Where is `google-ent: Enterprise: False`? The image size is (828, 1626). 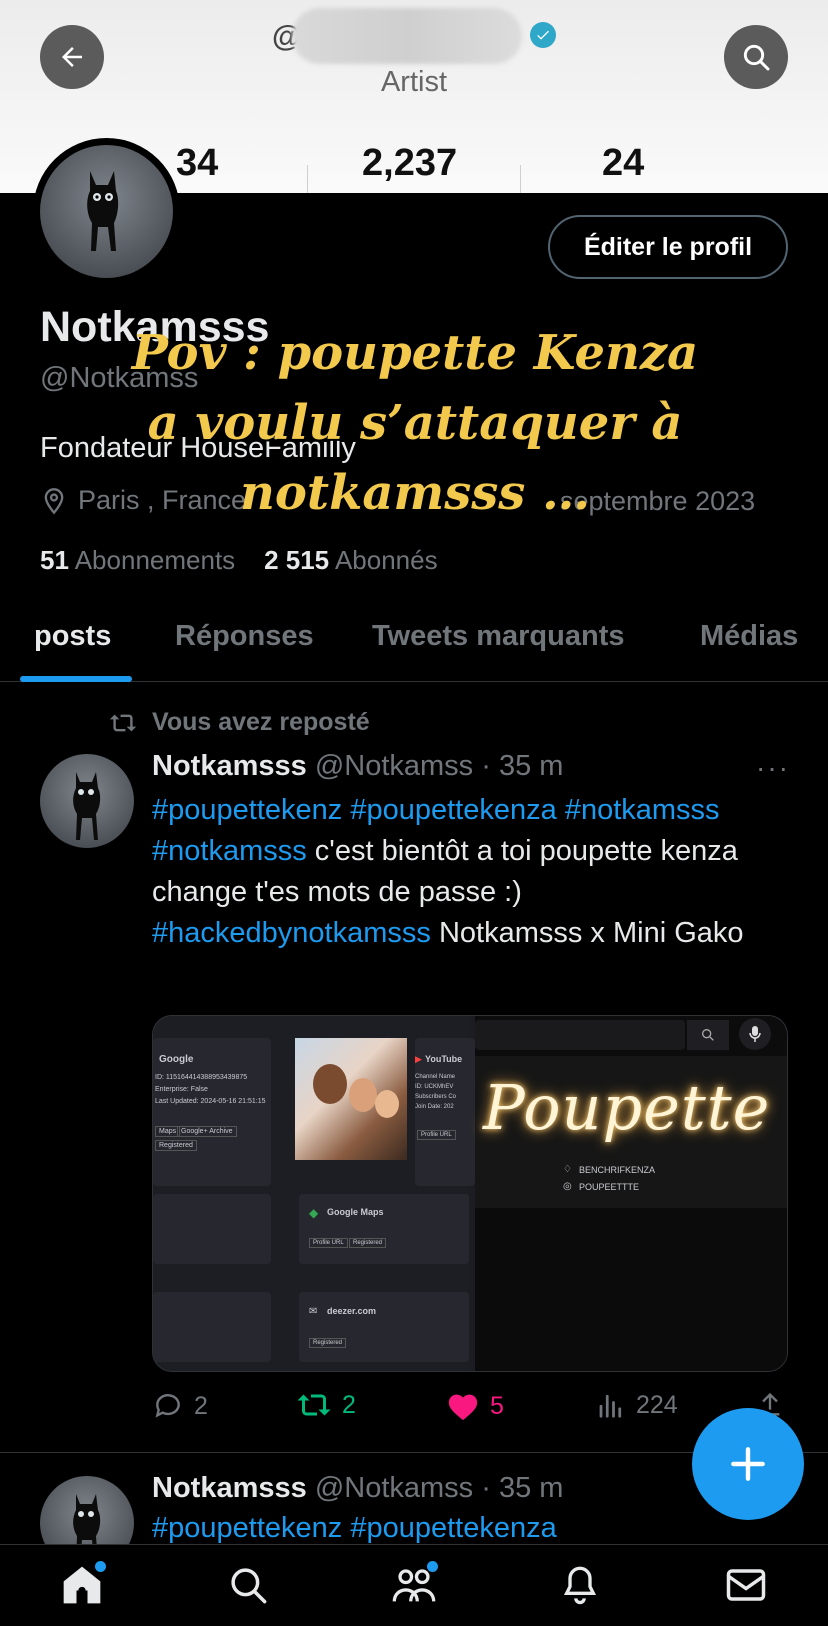 google-ent: Enterprise: False is located at coordinates (181, 1089).